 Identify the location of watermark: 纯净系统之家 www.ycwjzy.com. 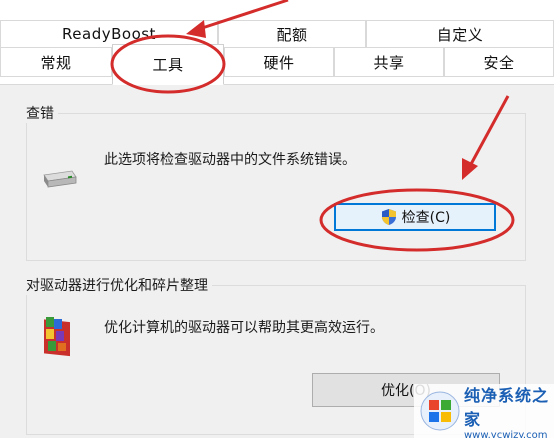
(484, 411).